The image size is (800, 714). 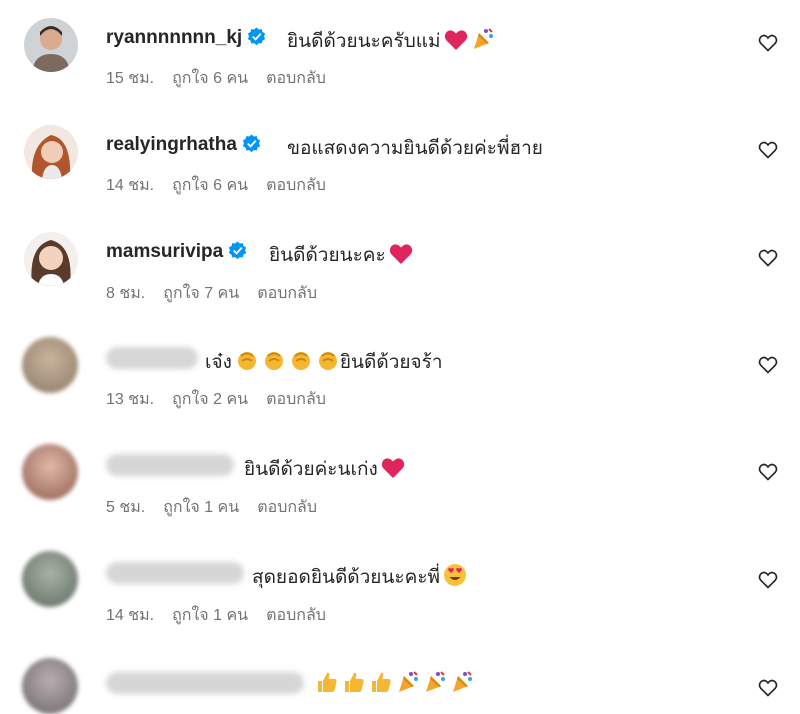 I want to click on comment-text: สุดยอดยินดีด้วยนะคะพี่, so click(x=359, y=577).